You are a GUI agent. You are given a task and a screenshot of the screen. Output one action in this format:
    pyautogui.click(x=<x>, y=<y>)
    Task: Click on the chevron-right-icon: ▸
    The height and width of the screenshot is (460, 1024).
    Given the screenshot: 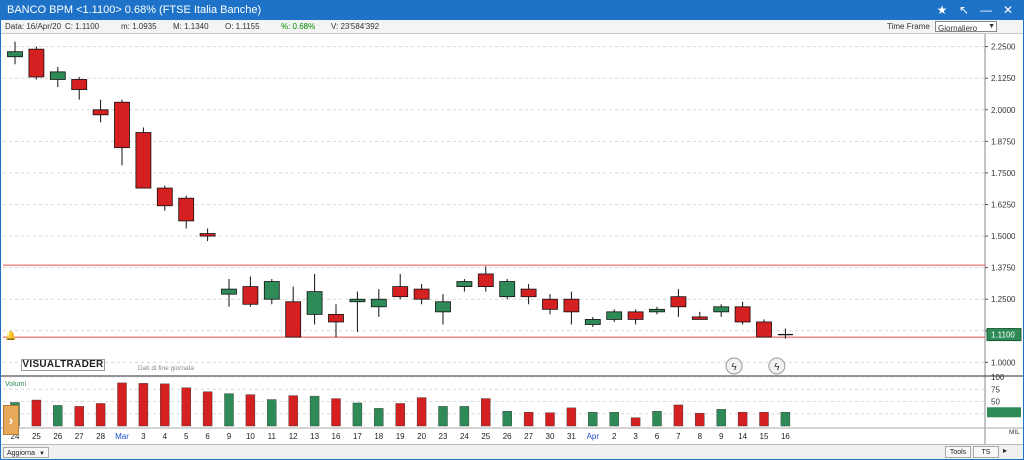 What is the action you would take?
    pyautogui.click(x=1005, y=450)
    